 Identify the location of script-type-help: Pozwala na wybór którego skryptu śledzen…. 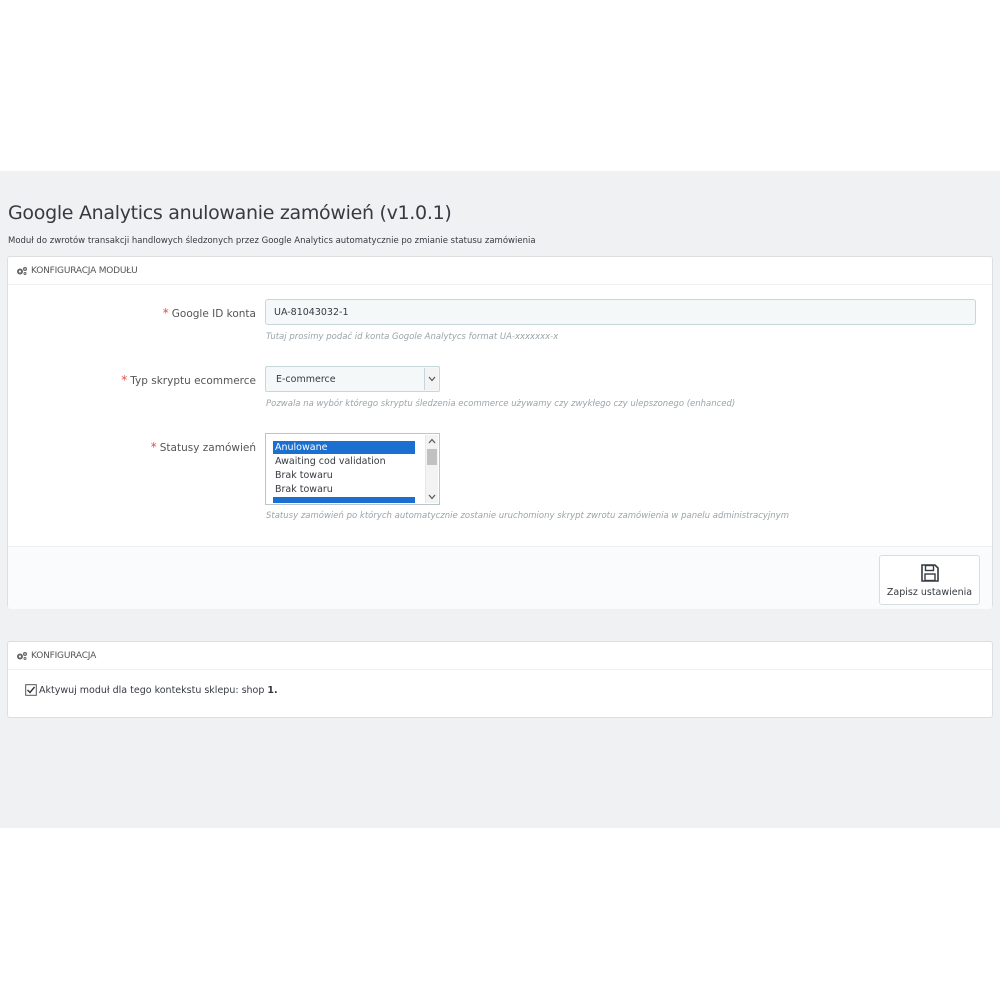
(501, 404).